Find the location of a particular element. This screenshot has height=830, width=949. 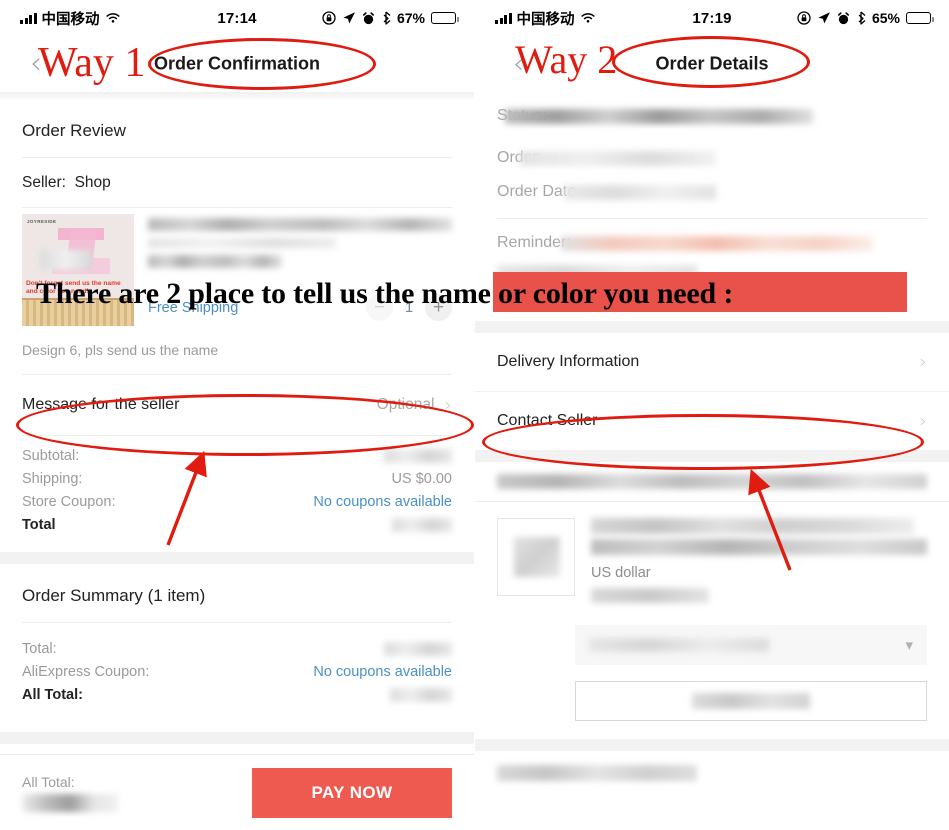

summary-line: AliExpress Coupon: No coupons available is located at coordinates (237, 671).